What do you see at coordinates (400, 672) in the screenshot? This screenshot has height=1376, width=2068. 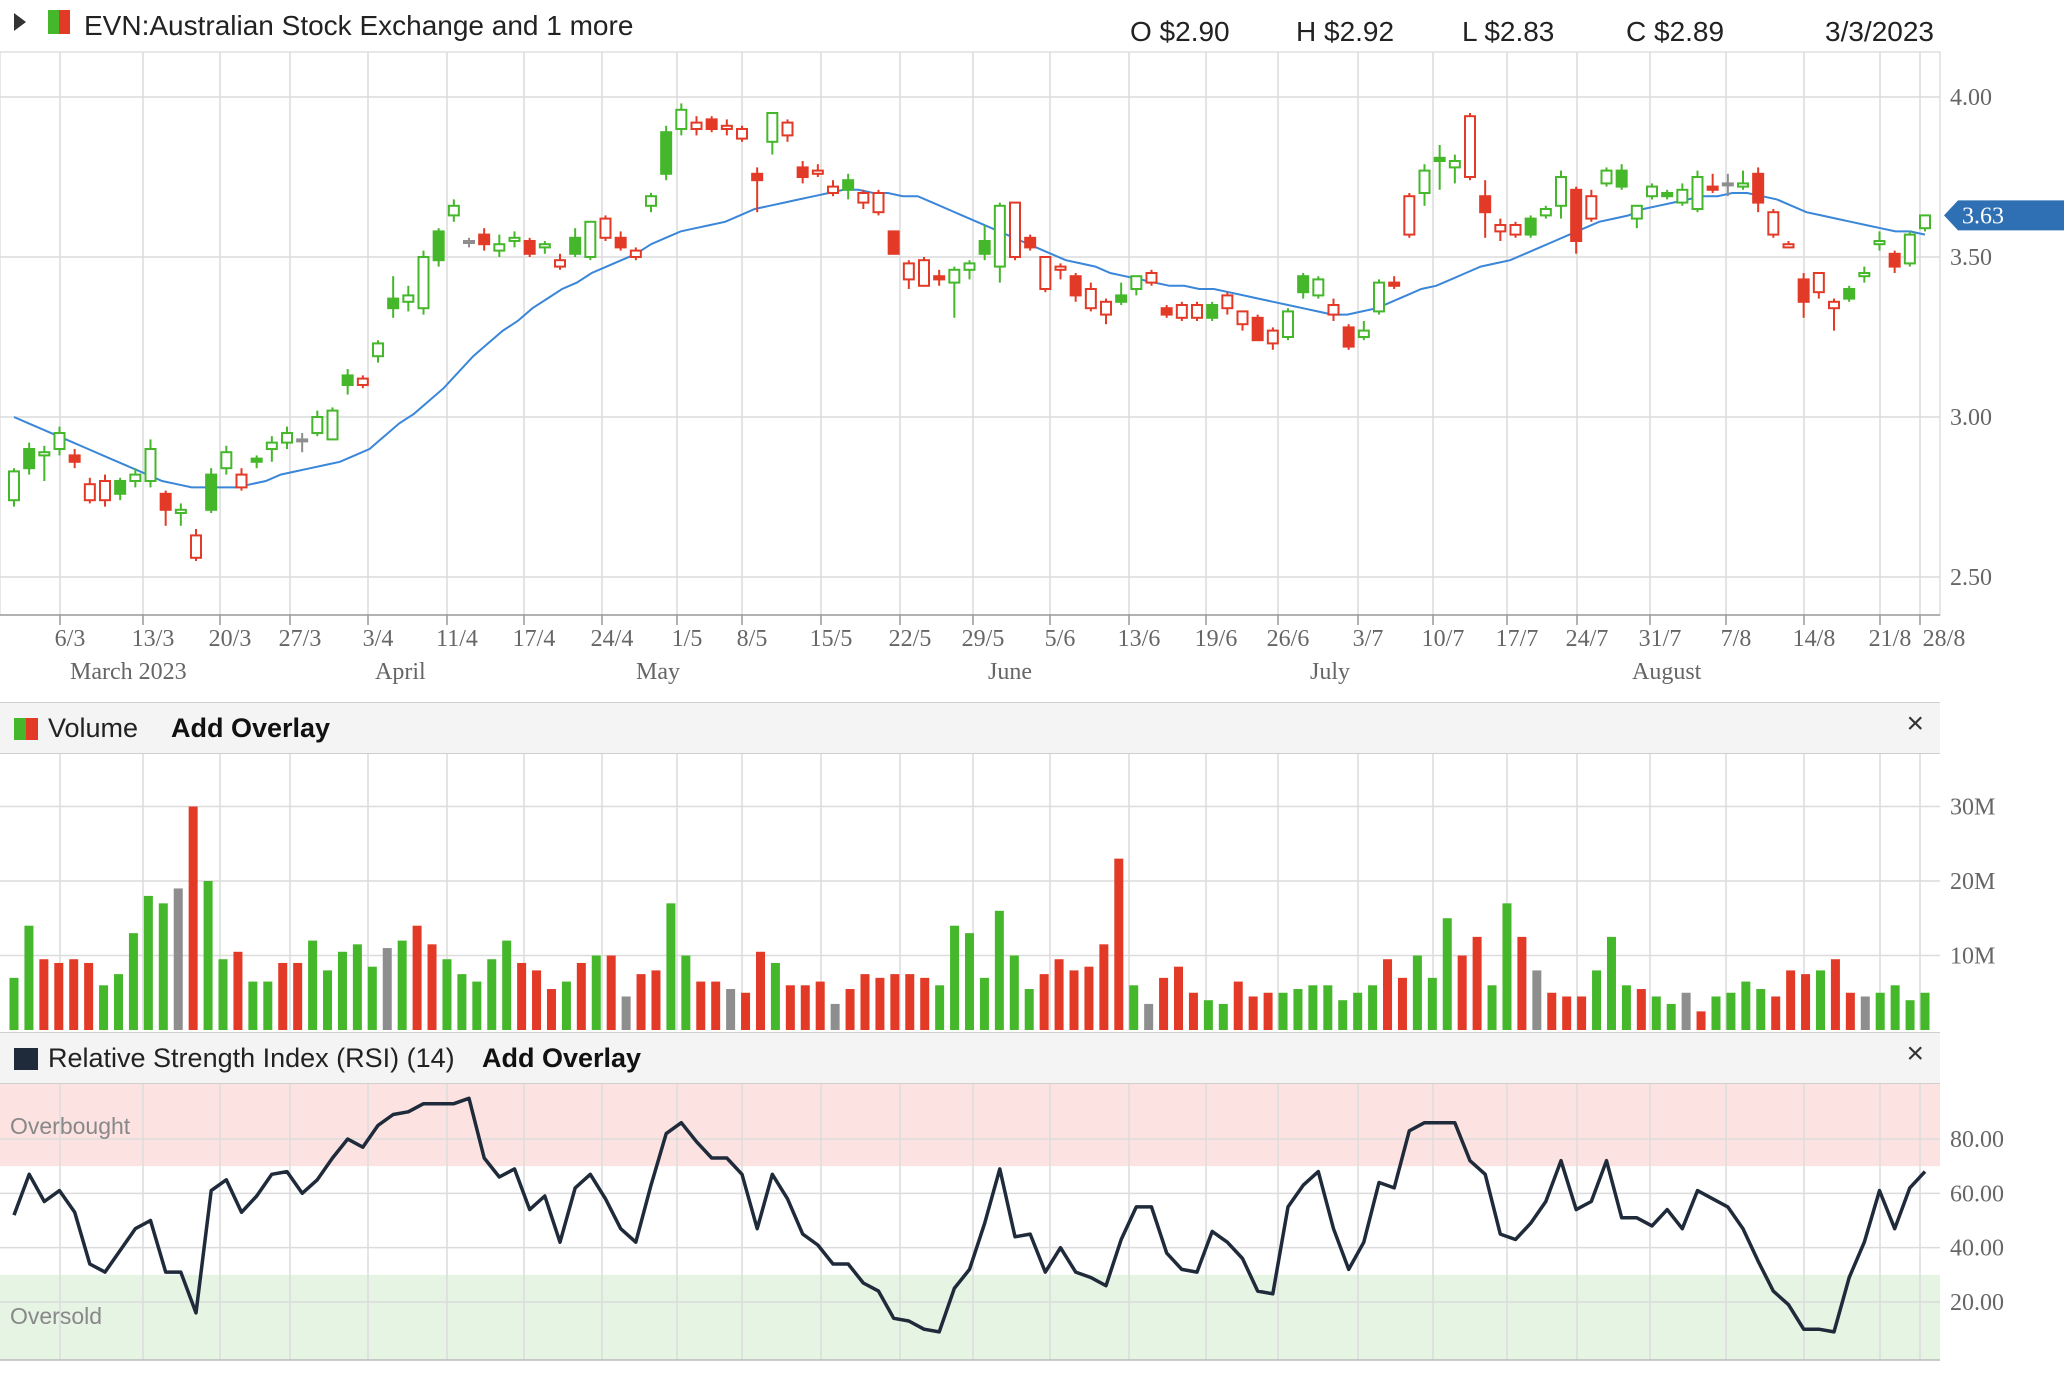 I see `x-month-label: April` at bounding box center [400, 672].